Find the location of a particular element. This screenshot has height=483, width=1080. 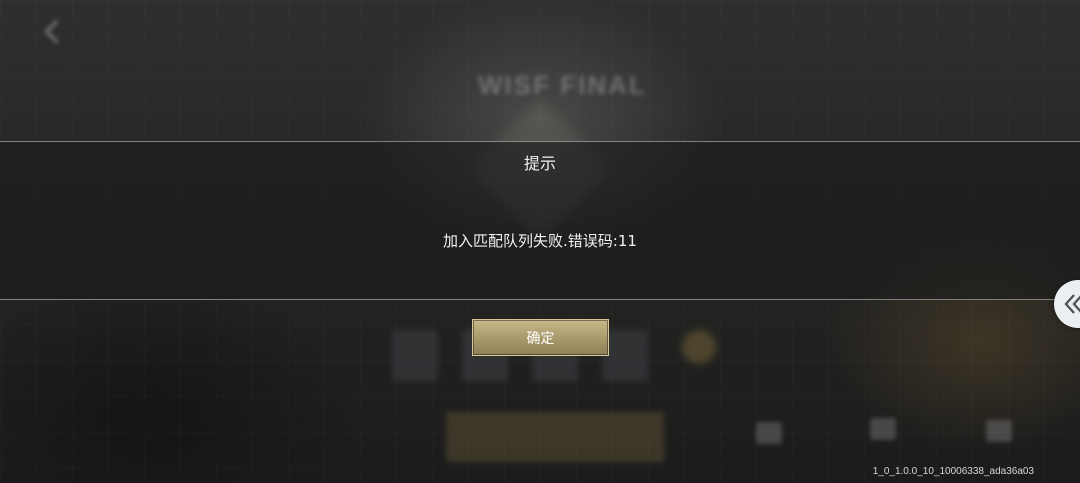

dialog-message: 加入匹配队列失败.错误码:11 is located at coordinates (540, 241).